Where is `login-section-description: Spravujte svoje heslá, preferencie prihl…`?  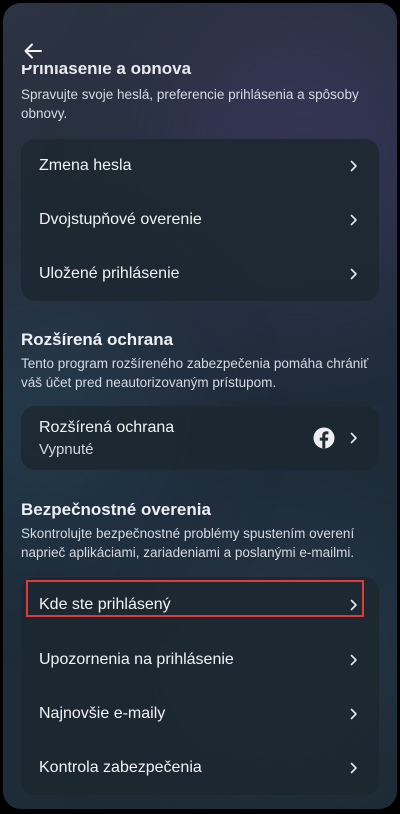 login-section-description: Spravujte svoje heslá, preferencie prihl… is located at coordinates (190, 104).